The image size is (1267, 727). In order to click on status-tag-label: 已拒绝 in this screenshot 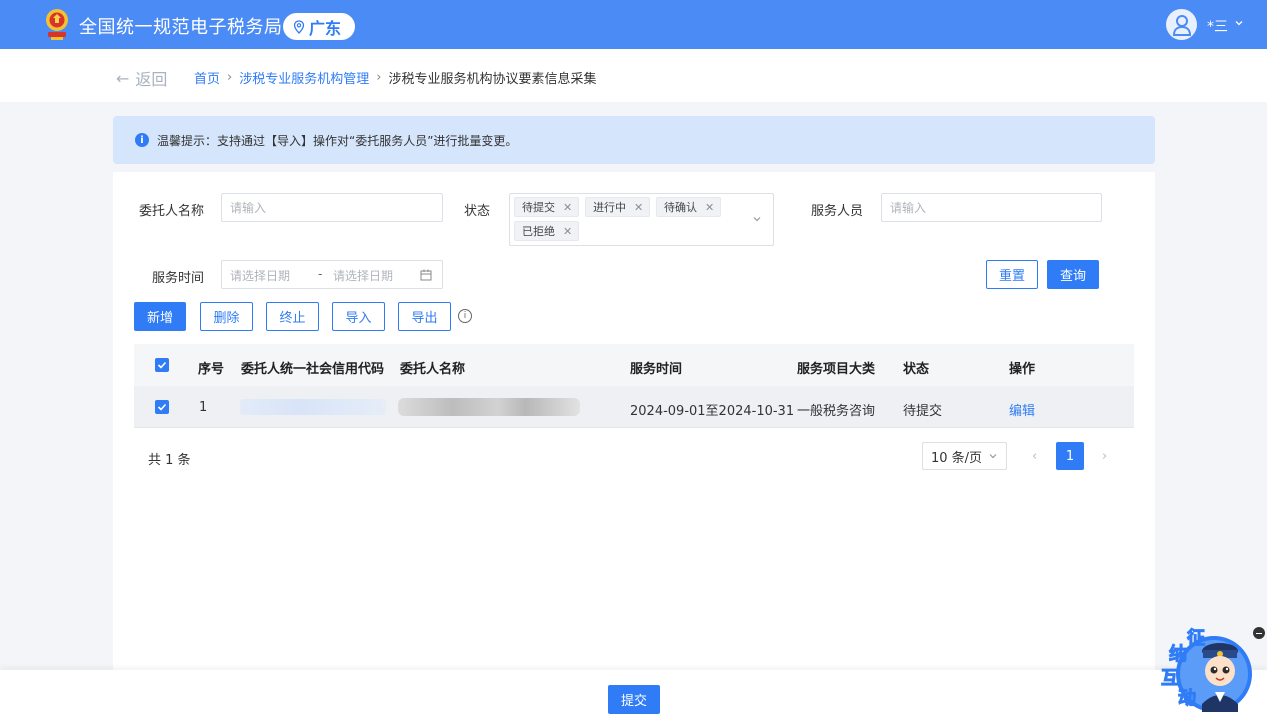, I will do `click(538, 231)`.